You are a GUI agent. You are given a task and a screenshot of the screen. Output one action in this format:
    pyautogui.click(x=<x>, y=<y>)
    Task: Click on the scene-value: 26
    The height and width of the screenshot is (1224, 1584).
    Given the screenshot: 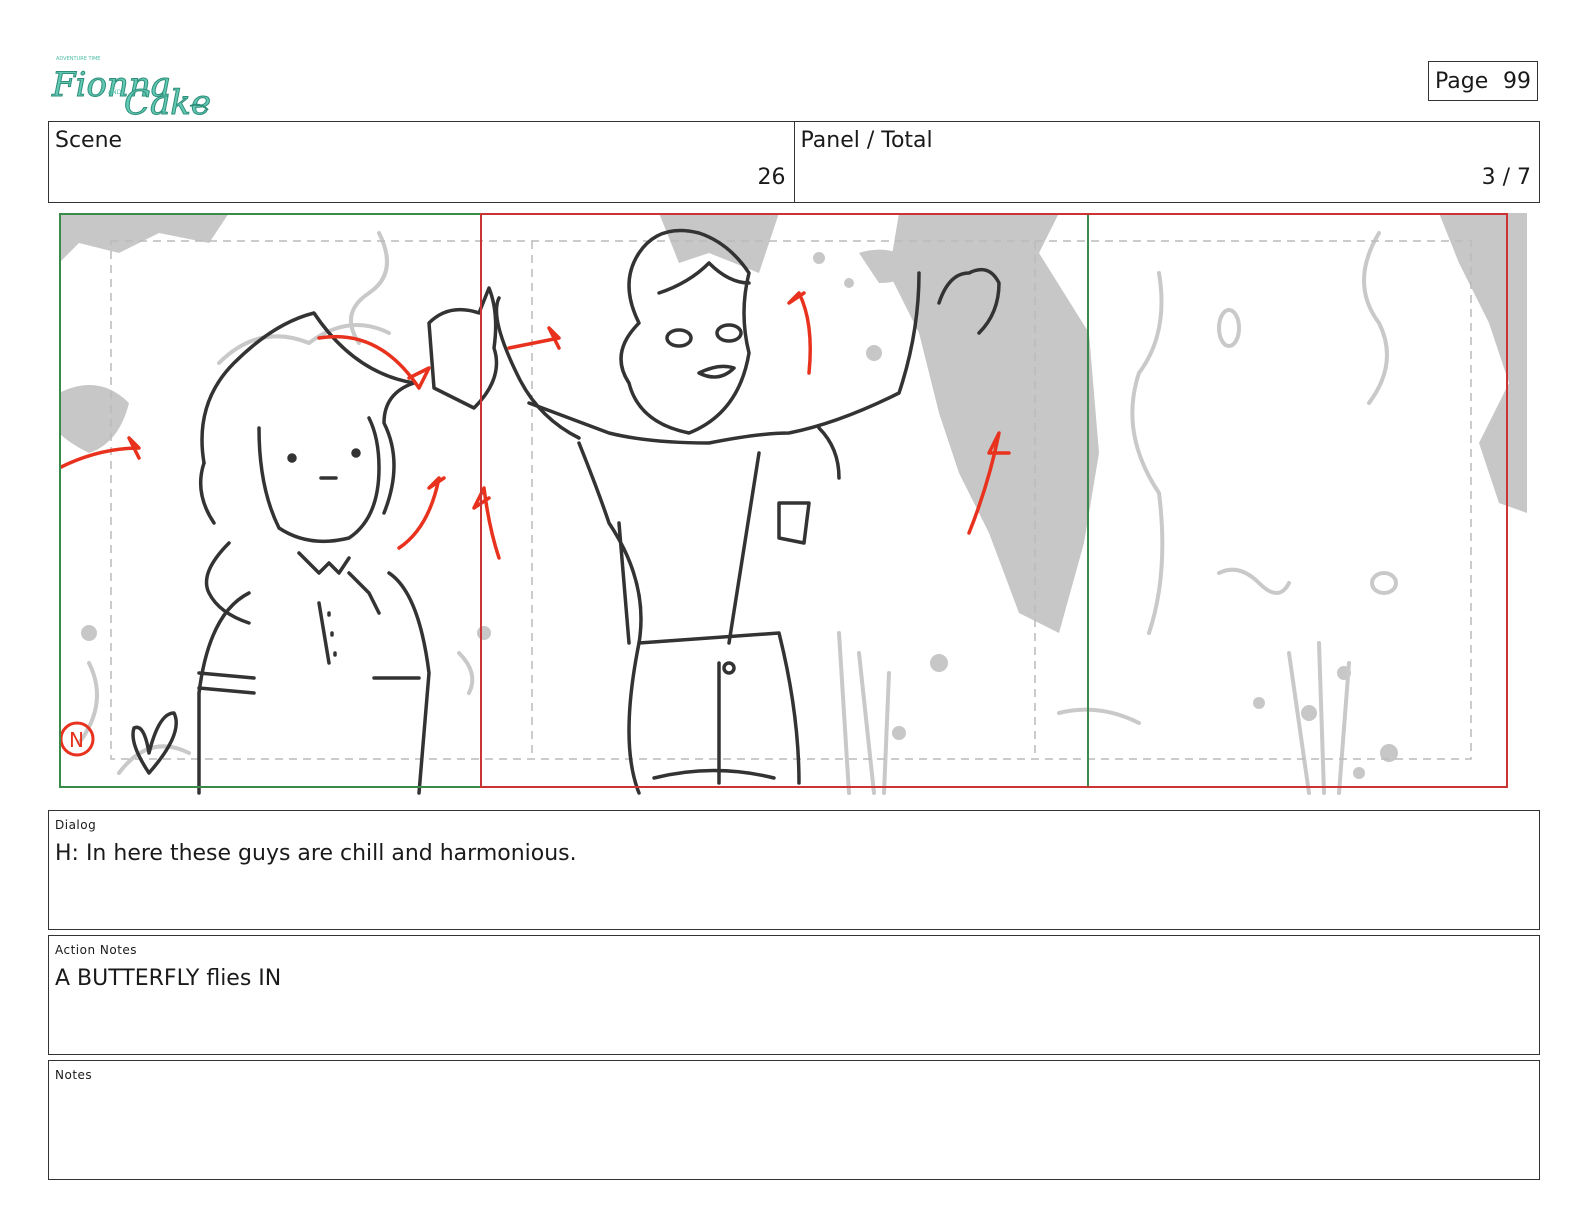 What is the action you would take?
    pyautogui.click(x=771, y=177)
    